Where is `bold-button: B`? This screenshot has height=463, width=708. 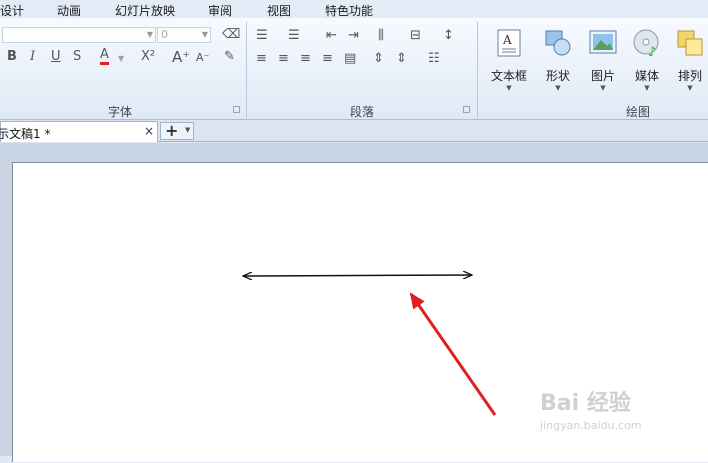
bold-button: B is located at coordinates (12, 57).